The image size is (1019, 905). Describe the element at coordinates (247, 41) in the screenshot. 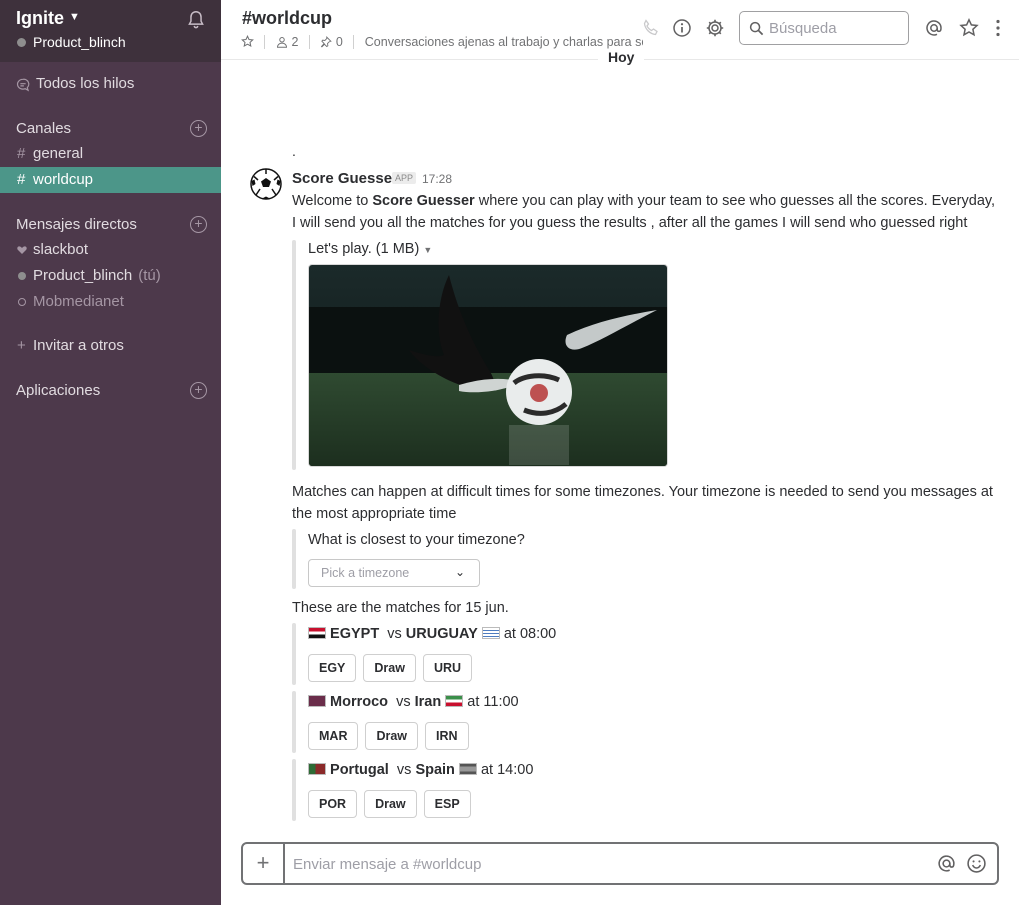

I see `star-icon` at that location.